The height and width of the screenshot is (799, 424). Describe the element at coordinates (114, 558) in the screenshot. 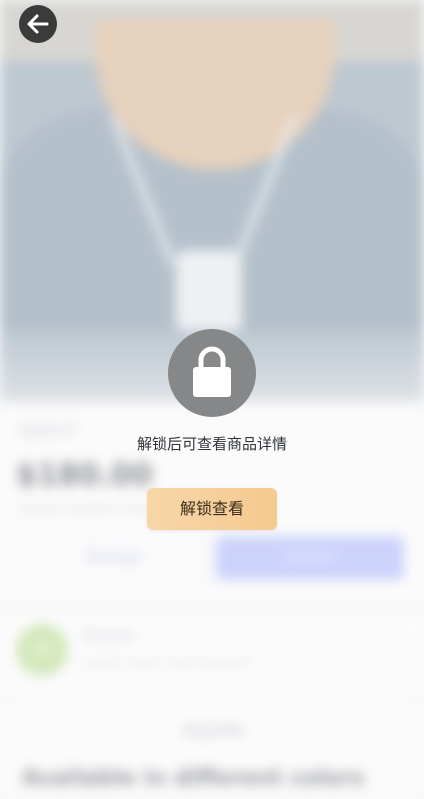

I see `message-button: Message` at that location.